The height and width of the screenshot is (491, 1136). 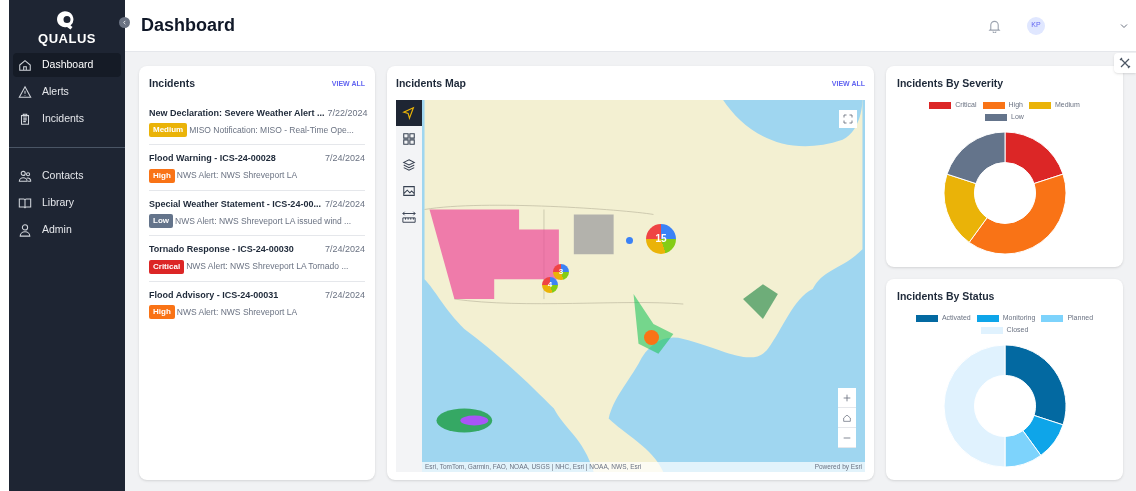 What do you see at coordinates (1124, 25) in the screenshot?
I see `chevron-down-icon` at bounding box center [1124, 25].